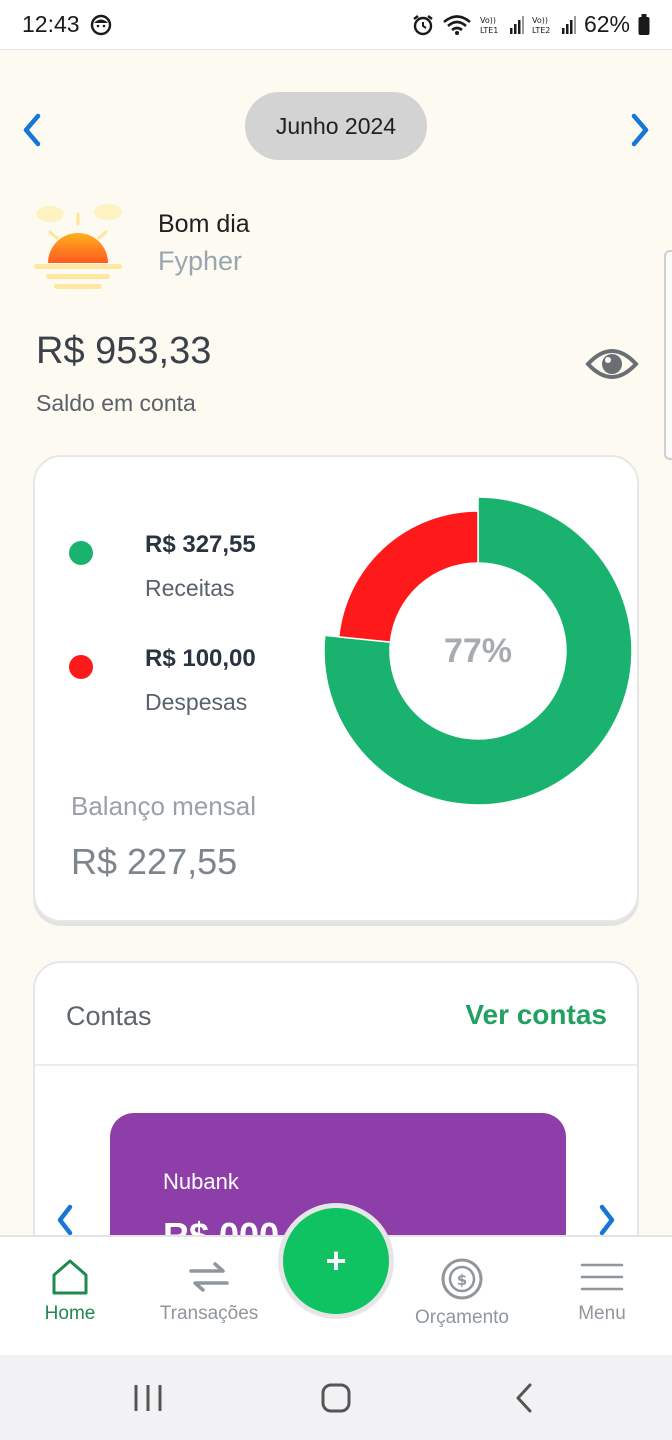 This screenshot has width=672, height=1440. What do you see at coordinates (124, 351) in the screenshot?
I see `account-balance: R$ 953,33` at bounding box center [124, 351].